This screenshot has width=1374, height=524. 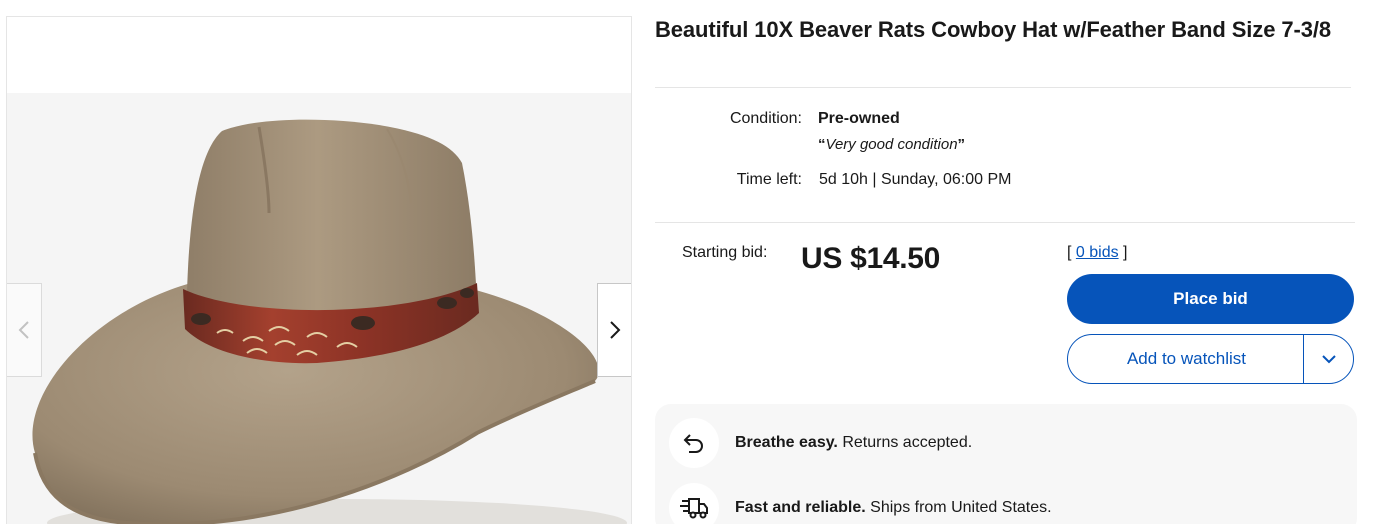 I want to click on chevron-down-icon, so click(x=1328, y=359).